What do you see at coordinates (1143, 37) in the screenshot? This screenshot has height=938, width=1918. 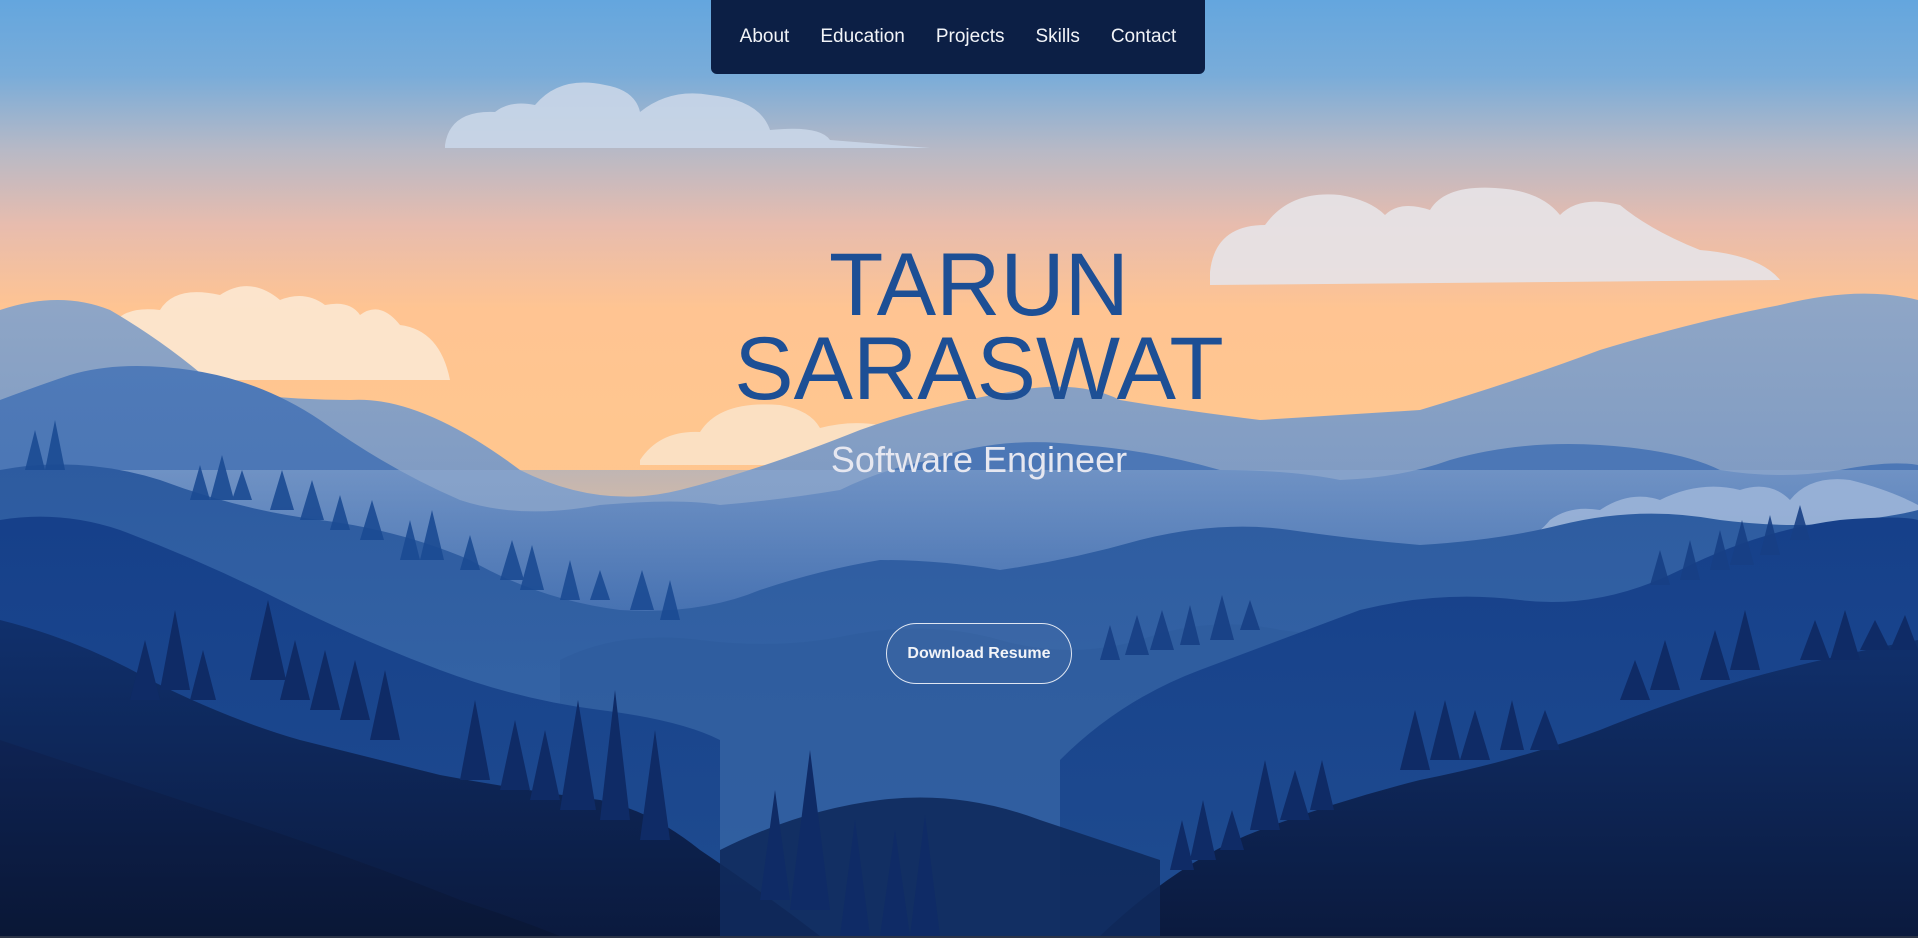 I see `nav-link-contact: Contact` at bounding box center [1143, 37].